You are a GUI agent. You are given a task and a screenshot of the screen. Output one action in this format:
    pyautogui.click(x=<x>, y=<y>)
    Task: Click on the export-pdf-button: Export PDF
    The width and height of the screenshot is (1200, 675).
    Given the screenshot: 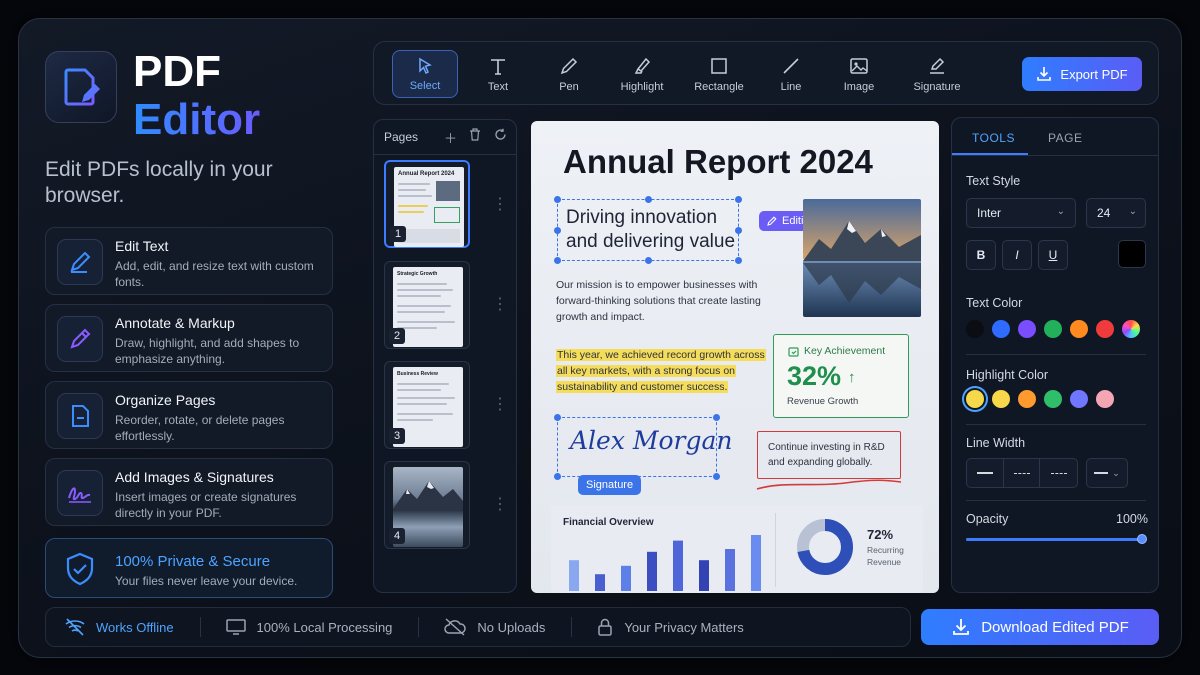 What is the action you would take?
    pyautogui.click(x=1082, y=74)
    